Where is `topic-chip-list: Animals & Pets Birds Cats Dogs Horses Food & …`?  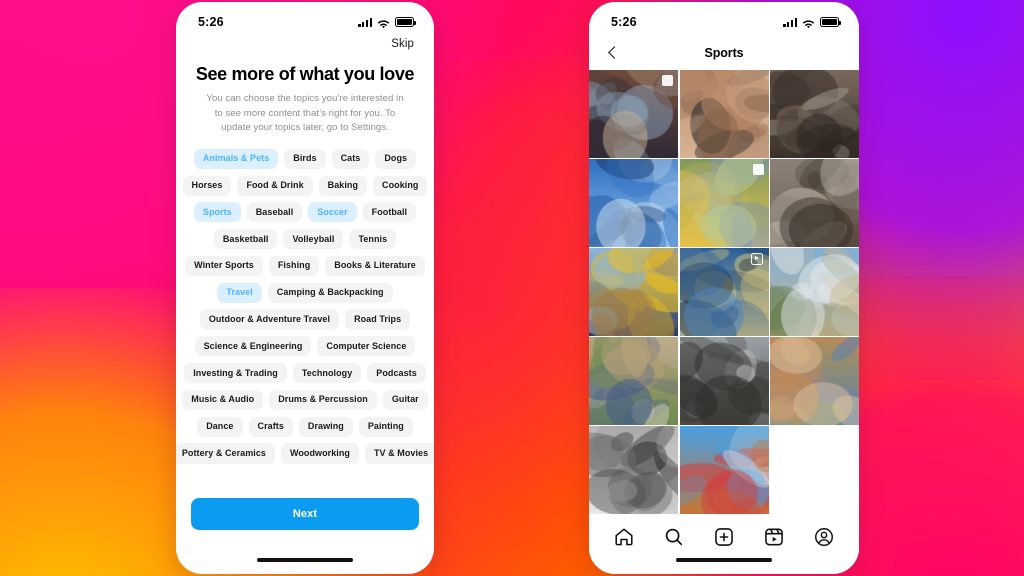 topic-chip-list: Animals & Pets Birds Cats Dogs Horses Food & … is located at coordinates (305, 300).